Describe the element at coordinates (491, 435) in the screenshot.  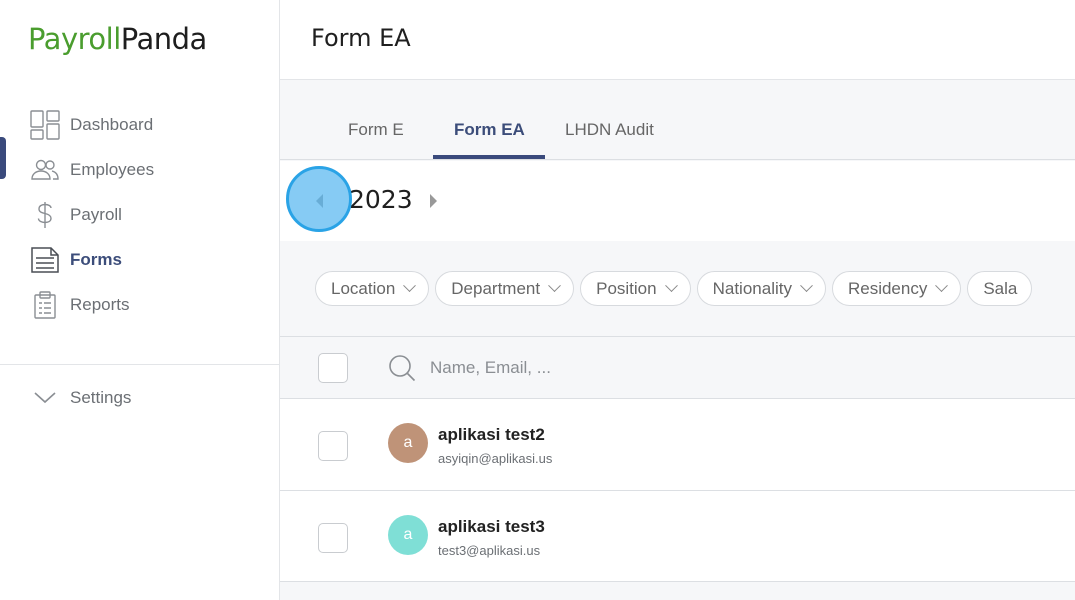
I see `employee-name: aplikasi test2` at that location.